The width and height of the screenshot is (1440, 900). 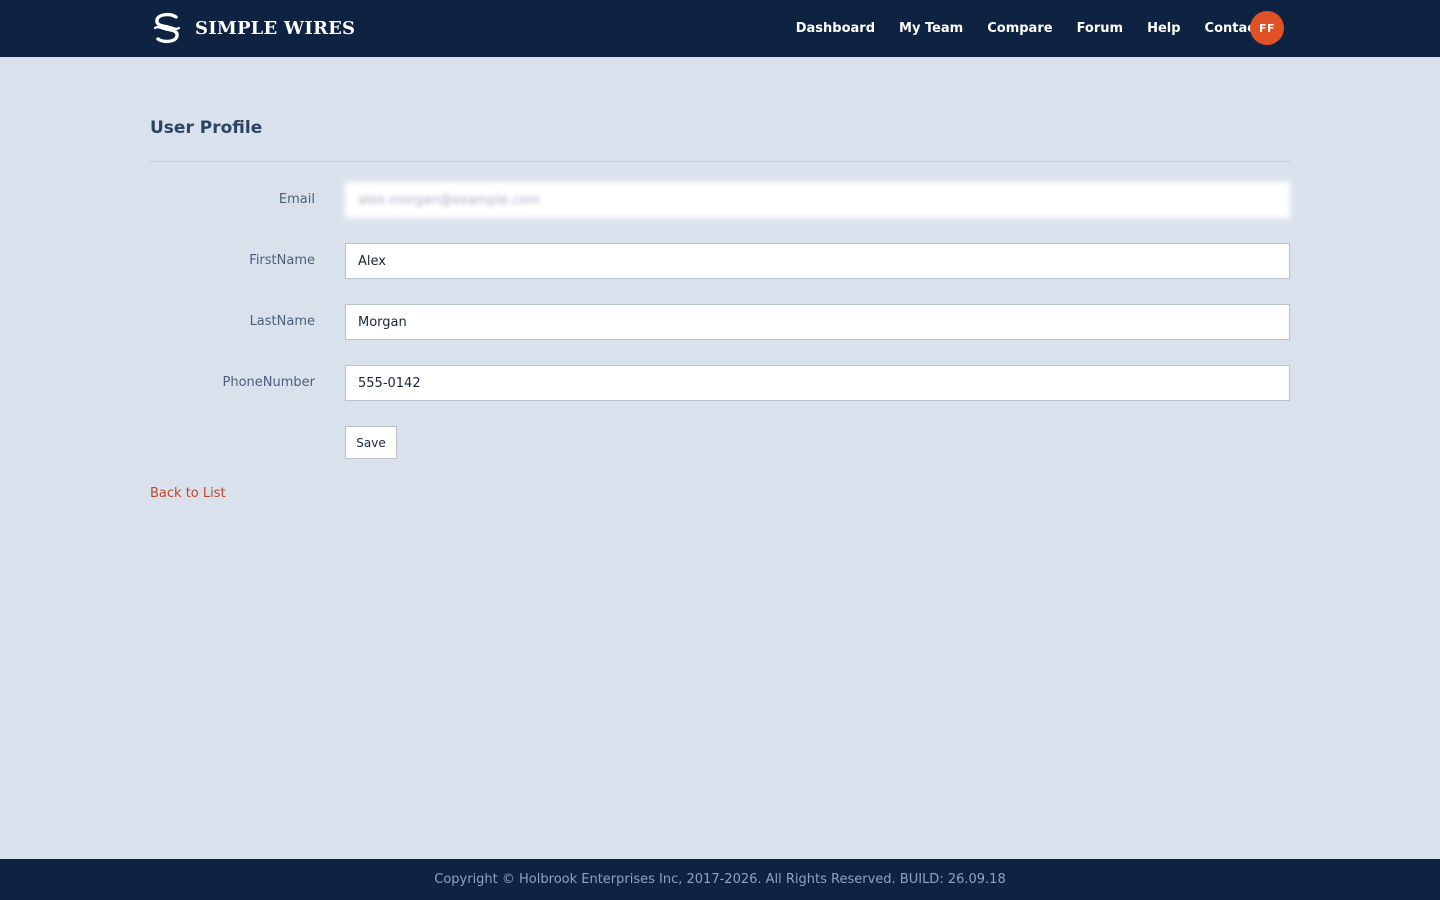 I want to click on nav-link-forum: Forum, so click(x=1100, y=28).